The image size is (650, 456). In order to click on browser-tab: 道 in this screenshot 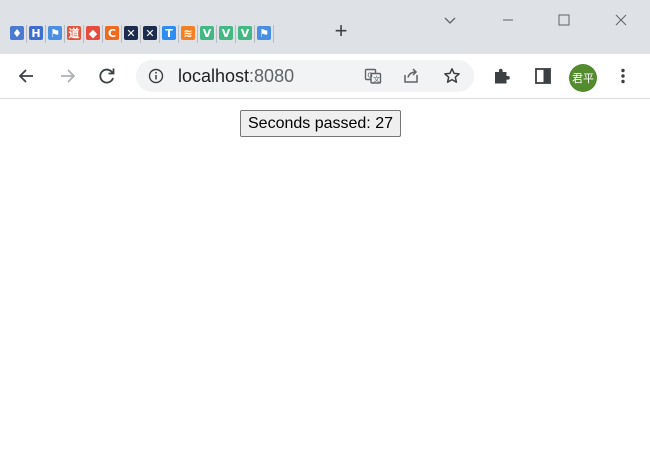, I will do `click(74, 33)`.